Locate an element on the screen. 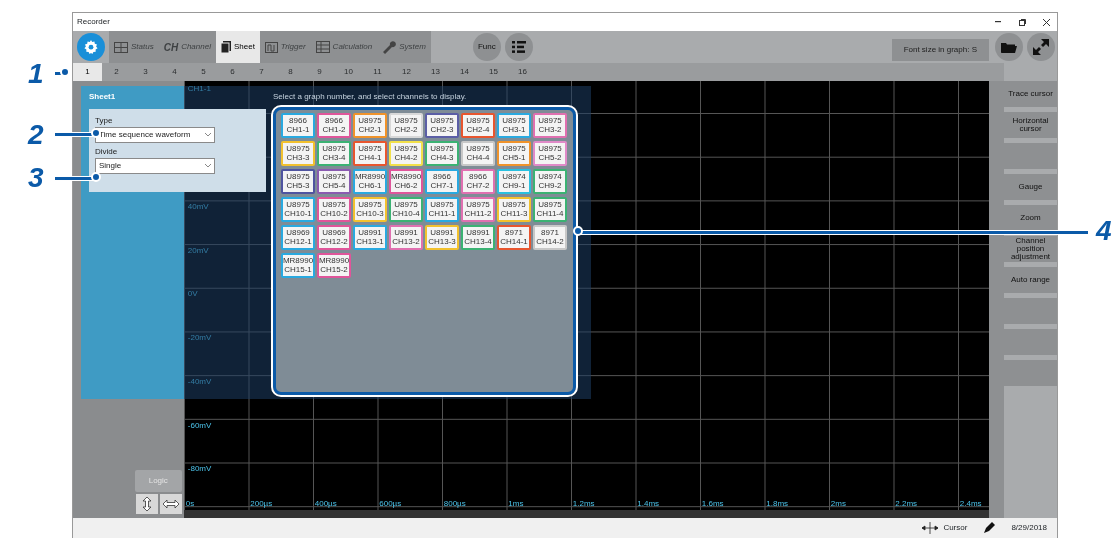 Image resolution: width=1115 pixels, height=538 pixels. list-menu-button is located at coordinates (518, 47).